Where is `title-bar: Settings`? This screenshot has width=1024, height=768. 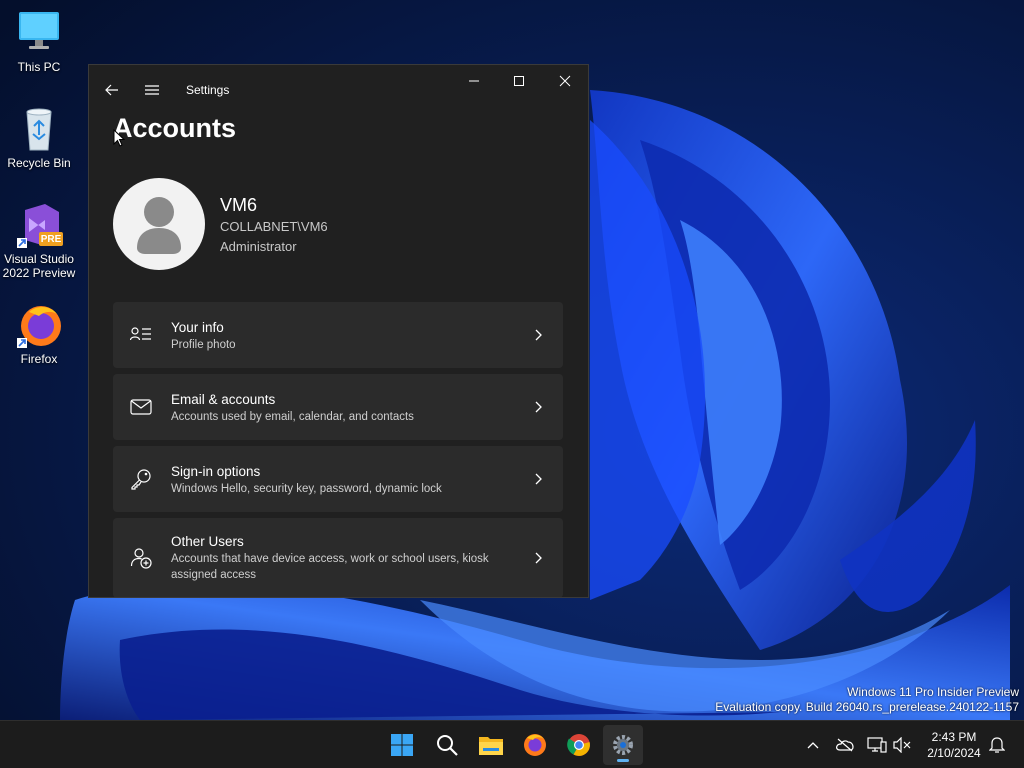 title-bar: Settings is located at coordinates (338, 90).